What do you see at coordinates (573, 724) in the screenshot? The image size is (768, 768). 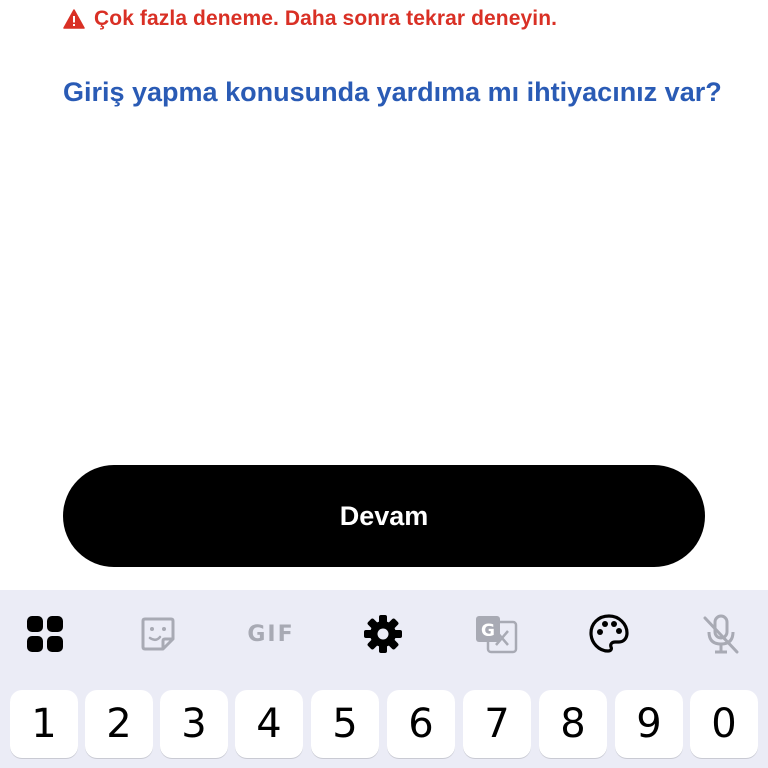 I see `key-8: 8` at bounding box center [573, 724].